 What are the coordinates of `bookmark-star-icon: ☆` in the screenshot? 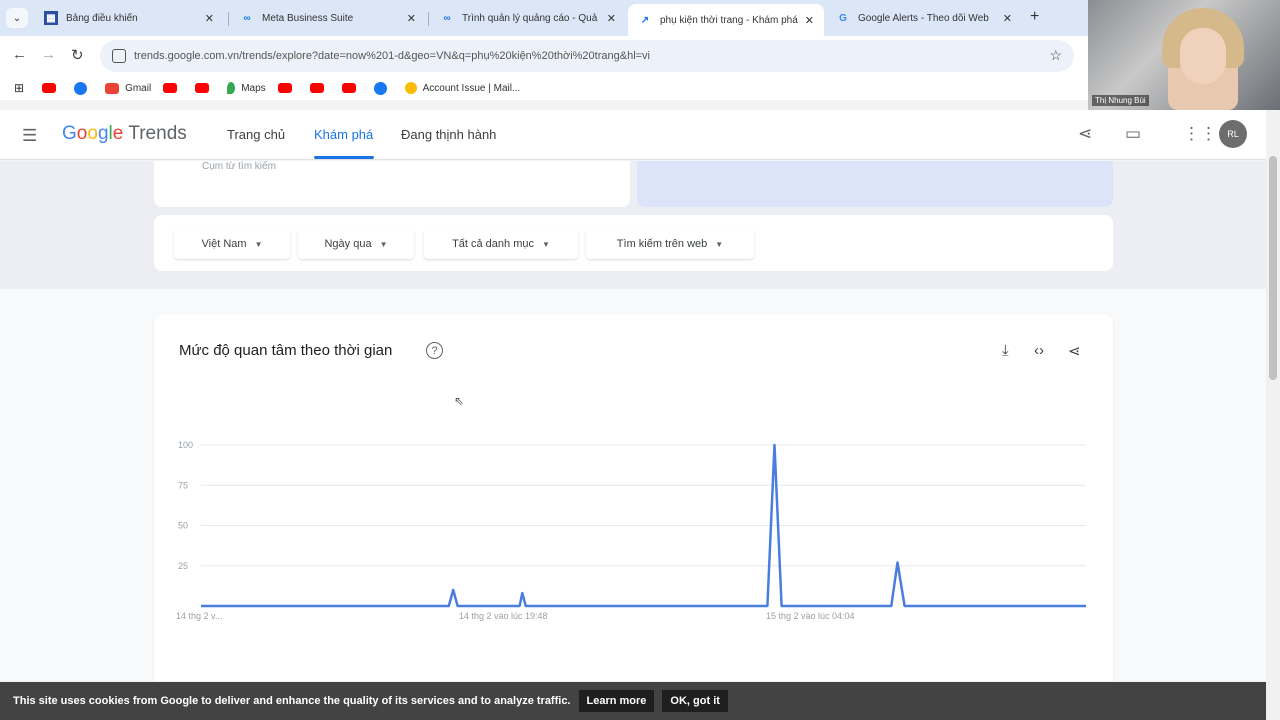 It's located at (1055, 55).